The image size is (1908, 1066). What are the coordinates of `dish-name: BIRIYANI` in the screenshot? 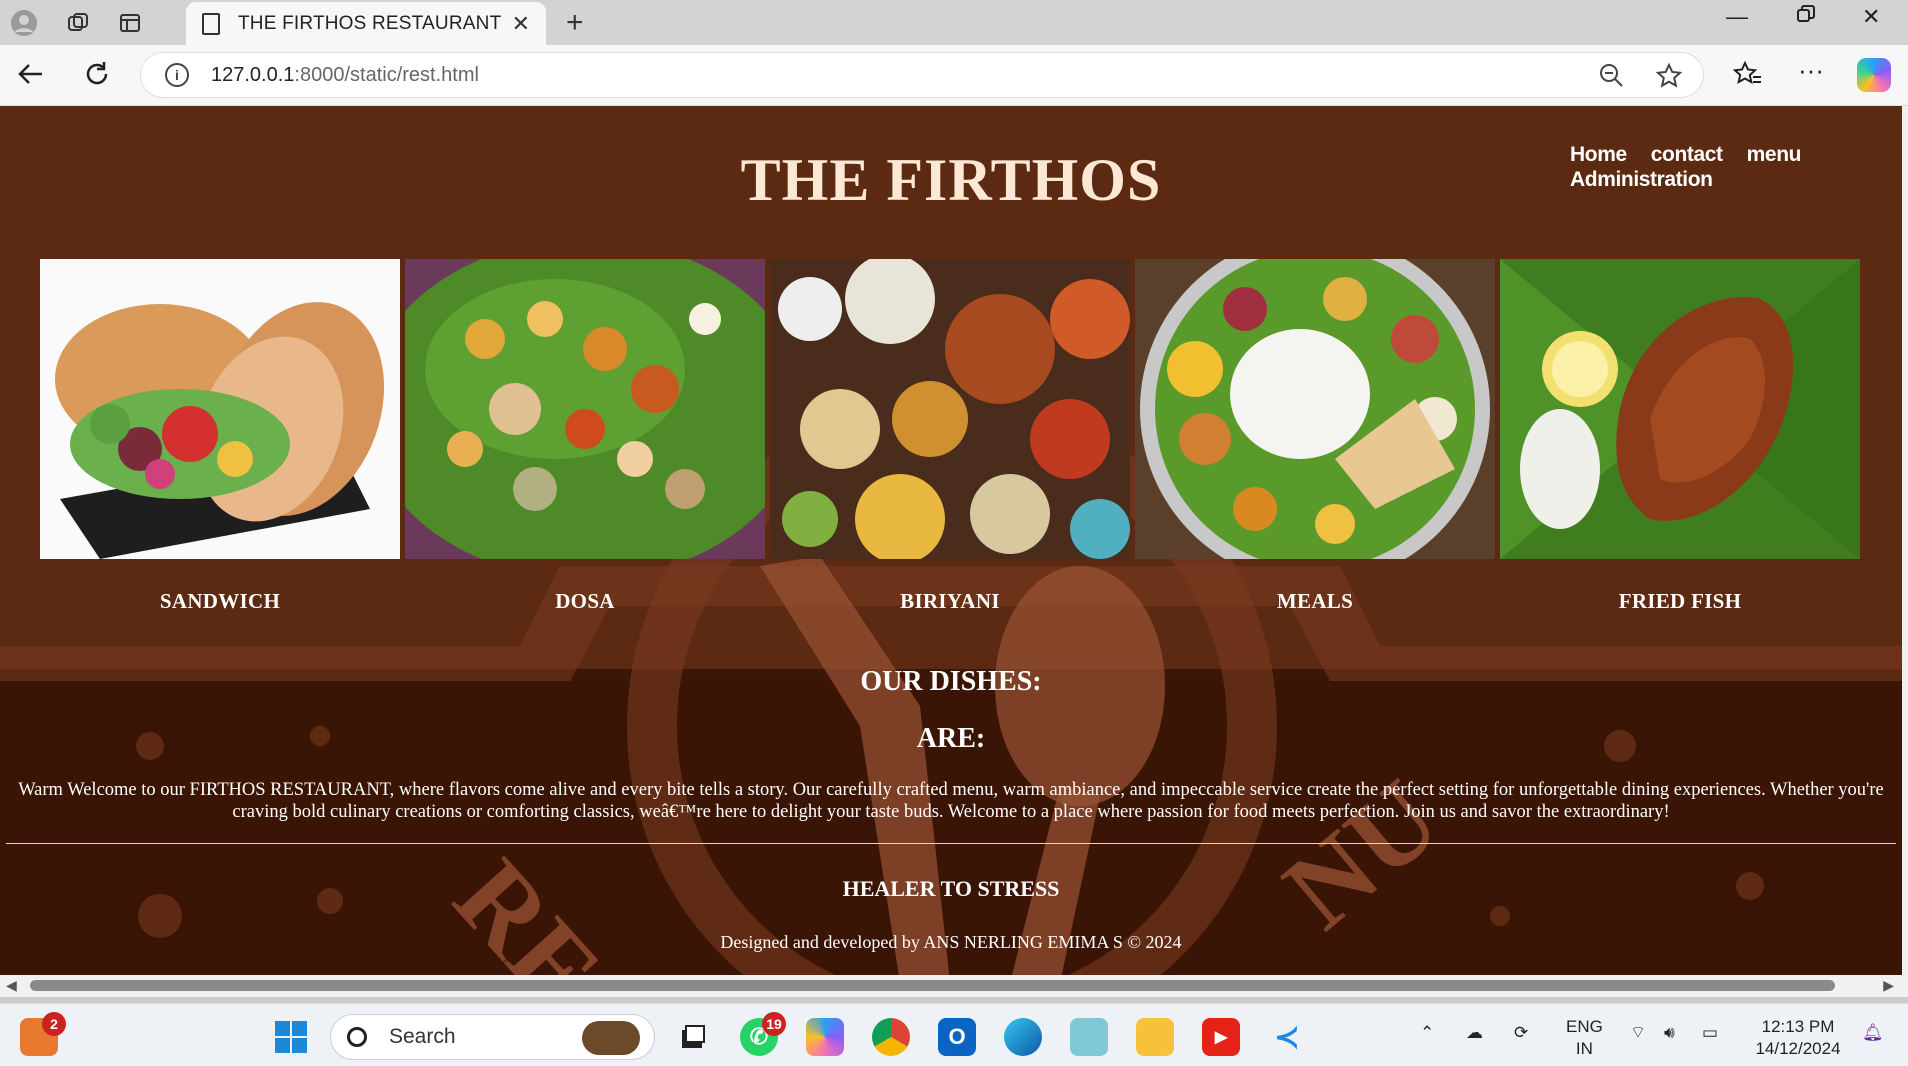 It's located at (950, 601).